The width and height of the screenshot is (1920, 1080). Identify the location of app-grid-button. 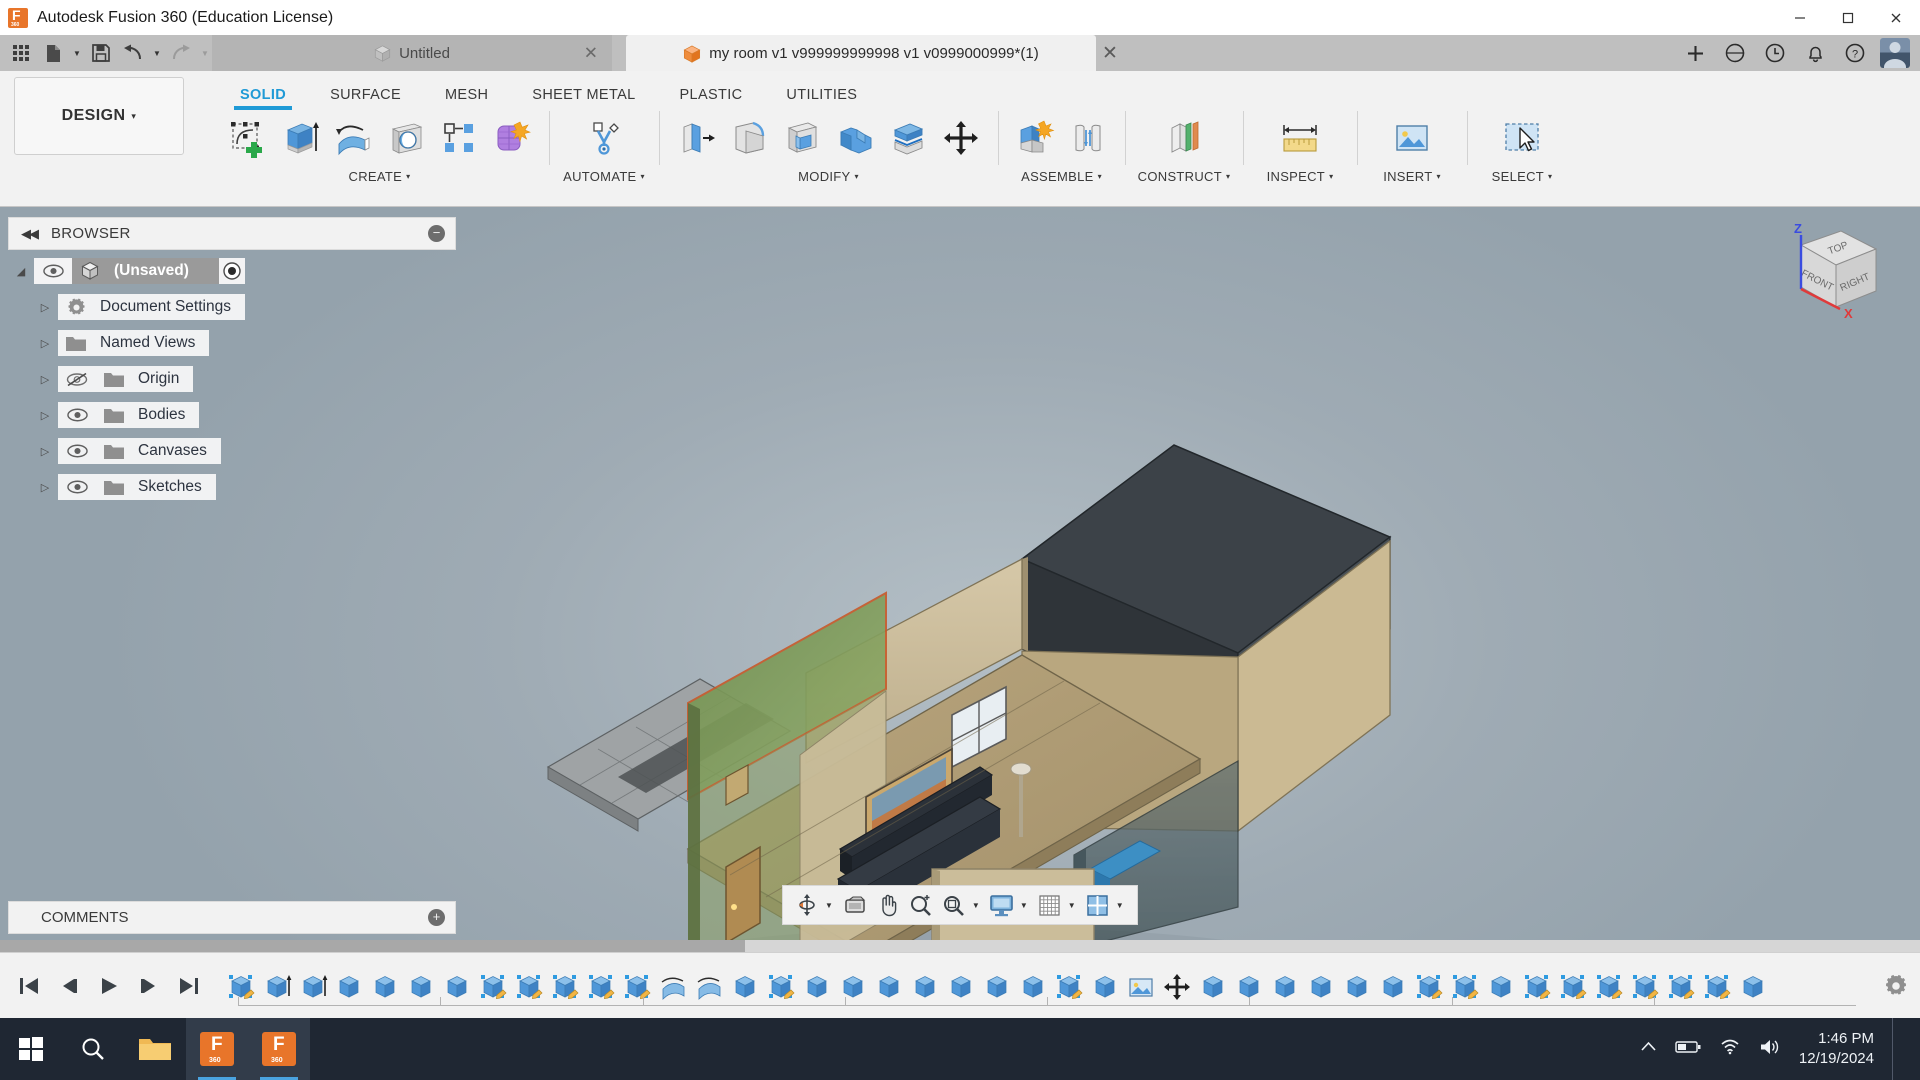
(21, 53).